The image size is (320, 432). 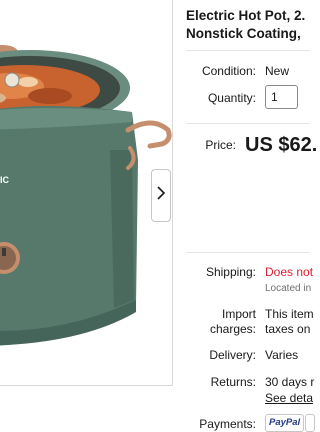 I want to click on returns-see-details-link: See deta, so click(x=289, y=398).